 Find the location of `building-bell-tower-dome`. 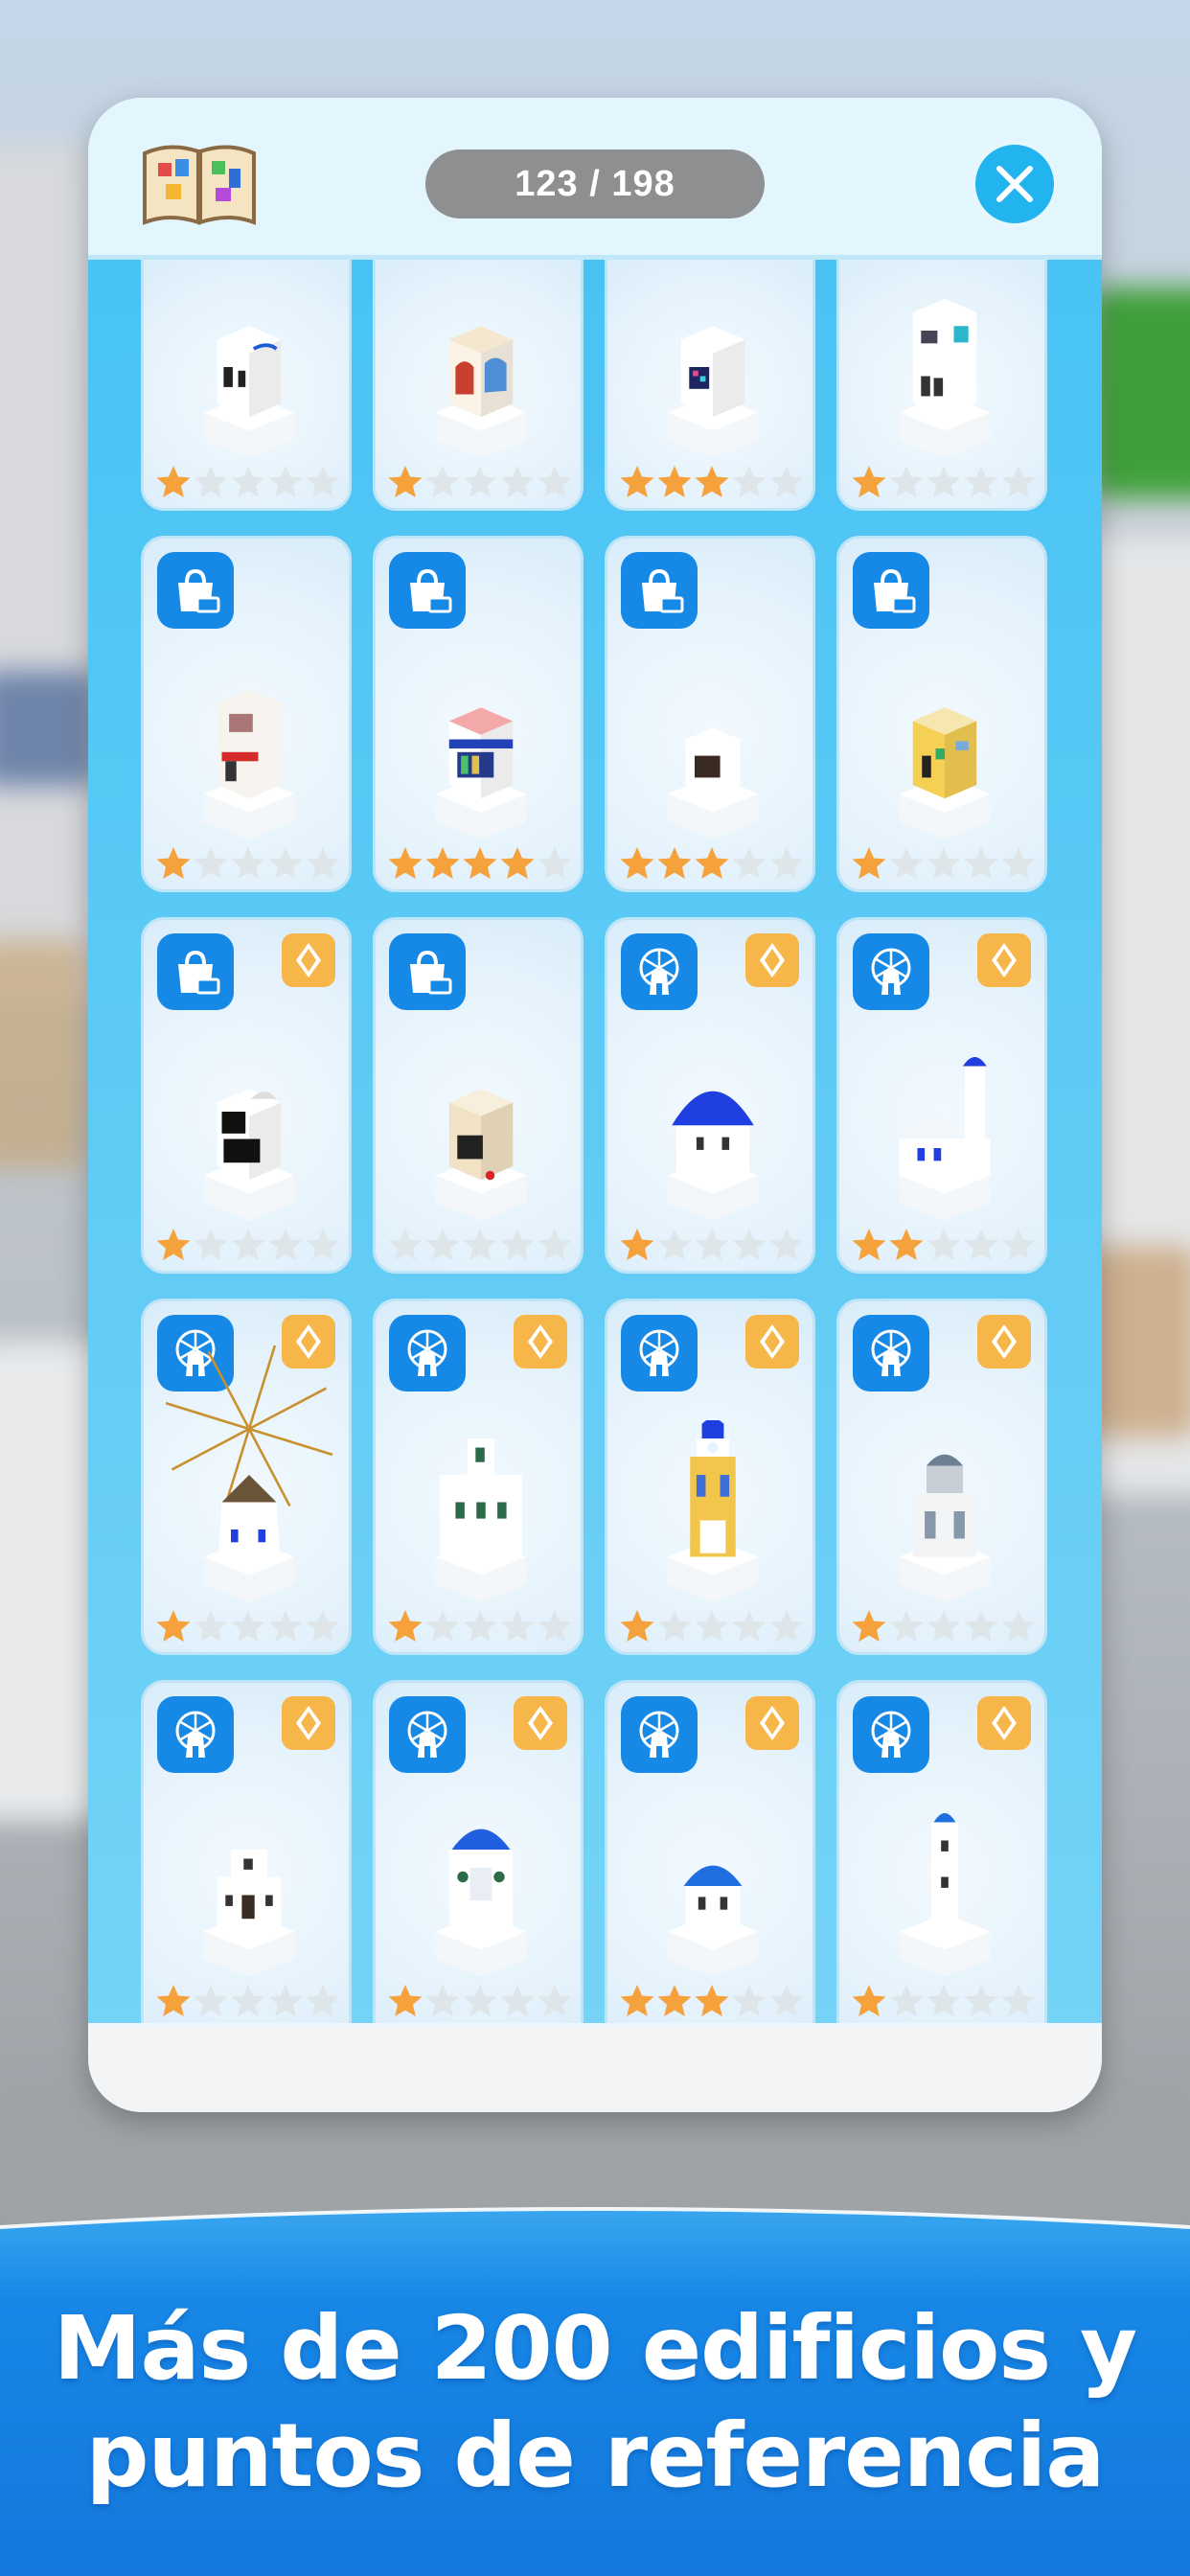

building-bell-tower-dome is located at coordinates (481, 1902).